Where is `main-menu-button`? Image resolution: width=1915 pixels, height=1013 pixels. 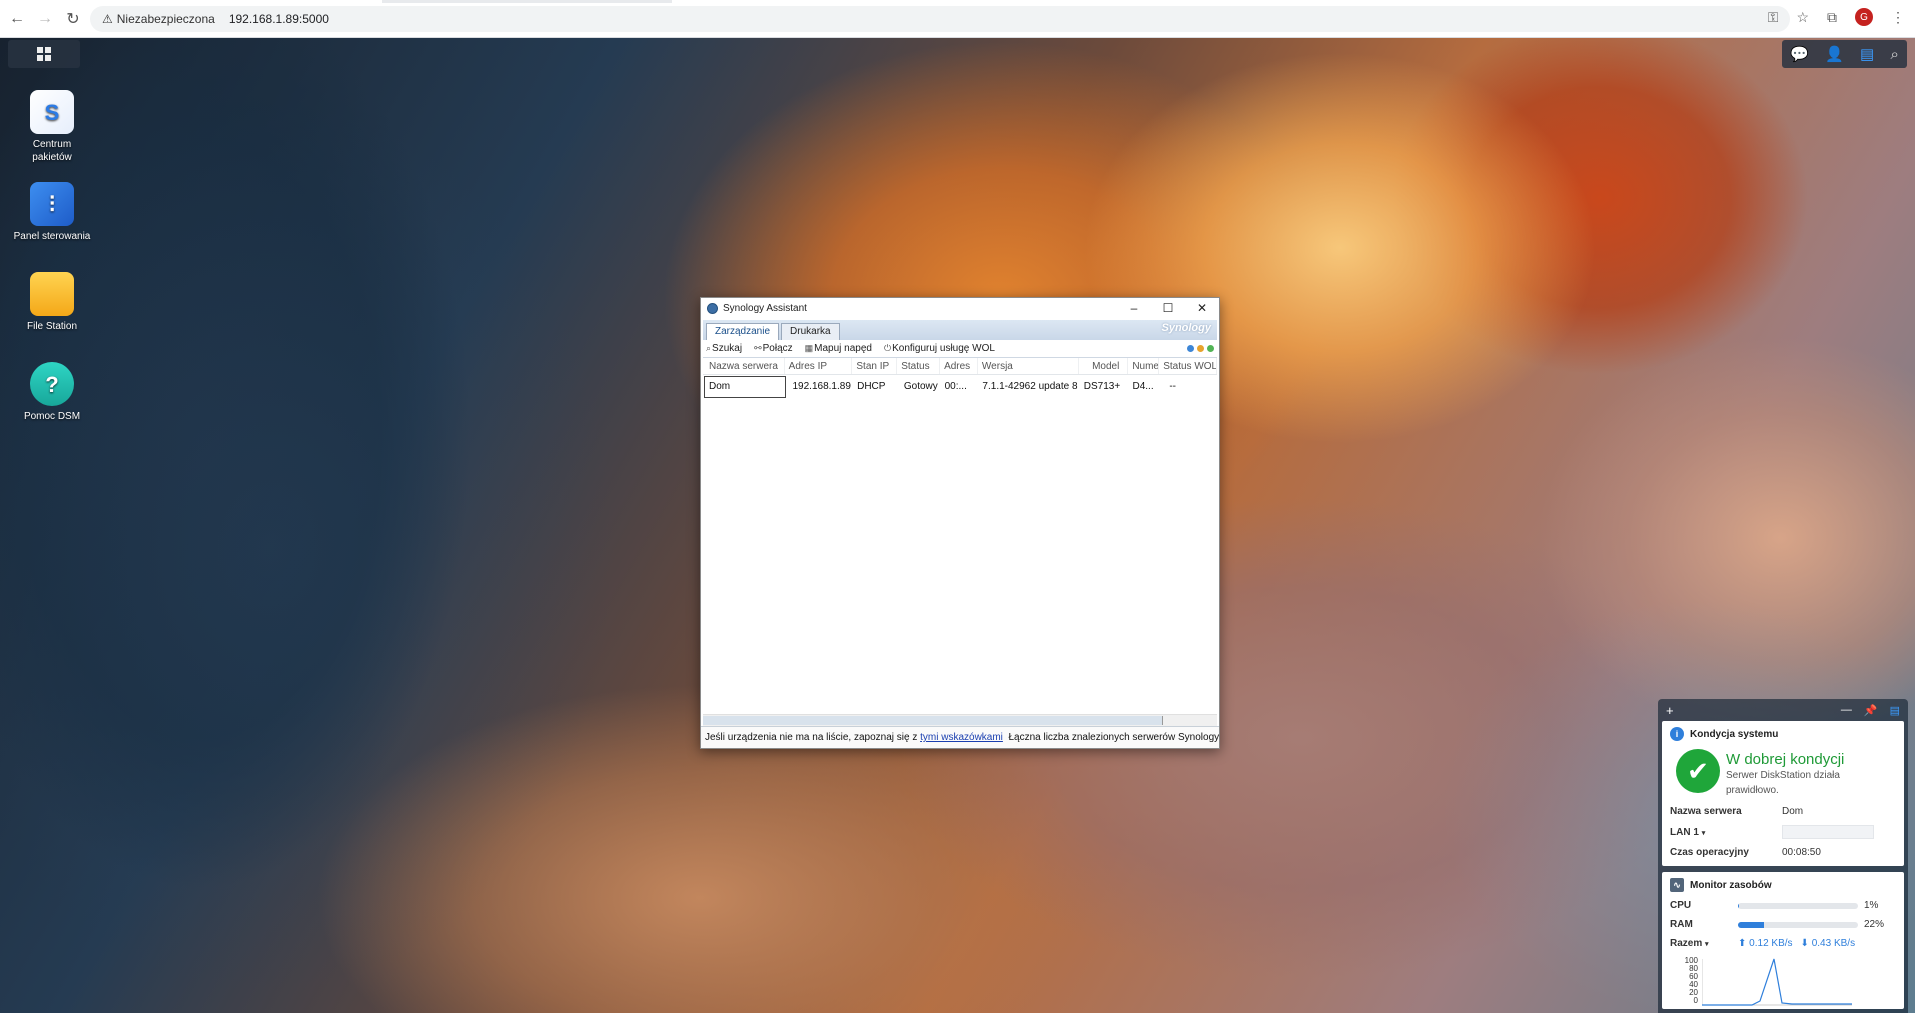 main-menu-button is located at coordinates (44, 54).